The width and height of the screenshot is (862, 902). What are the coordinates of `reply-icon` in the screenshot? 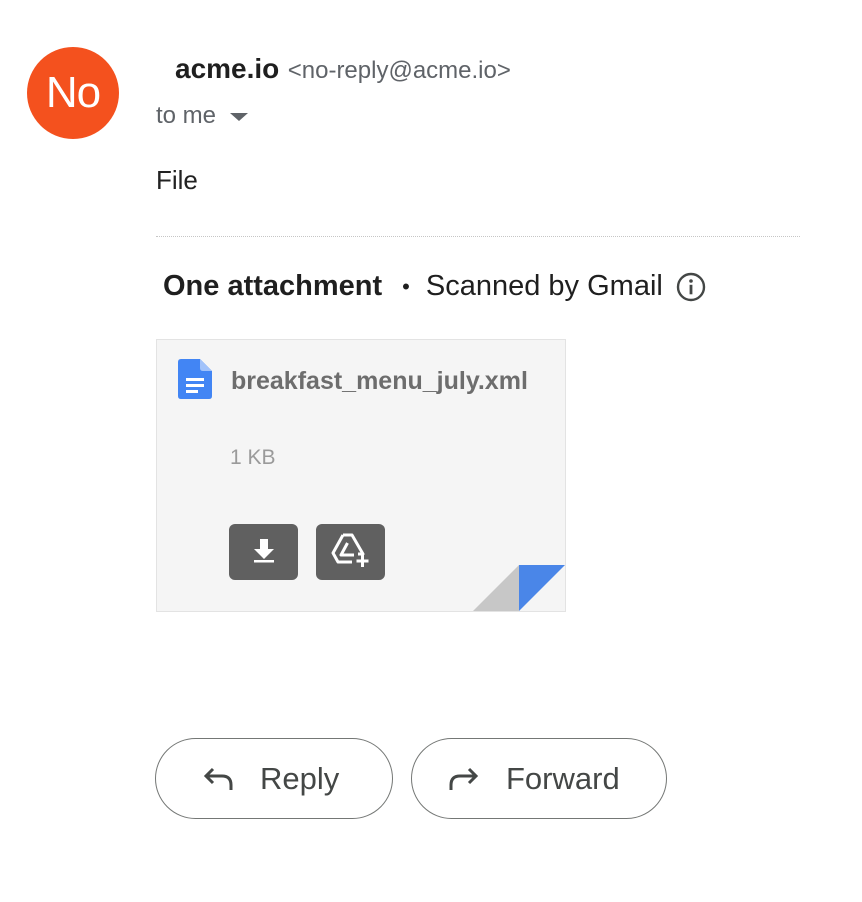 It's located at (219, 779).